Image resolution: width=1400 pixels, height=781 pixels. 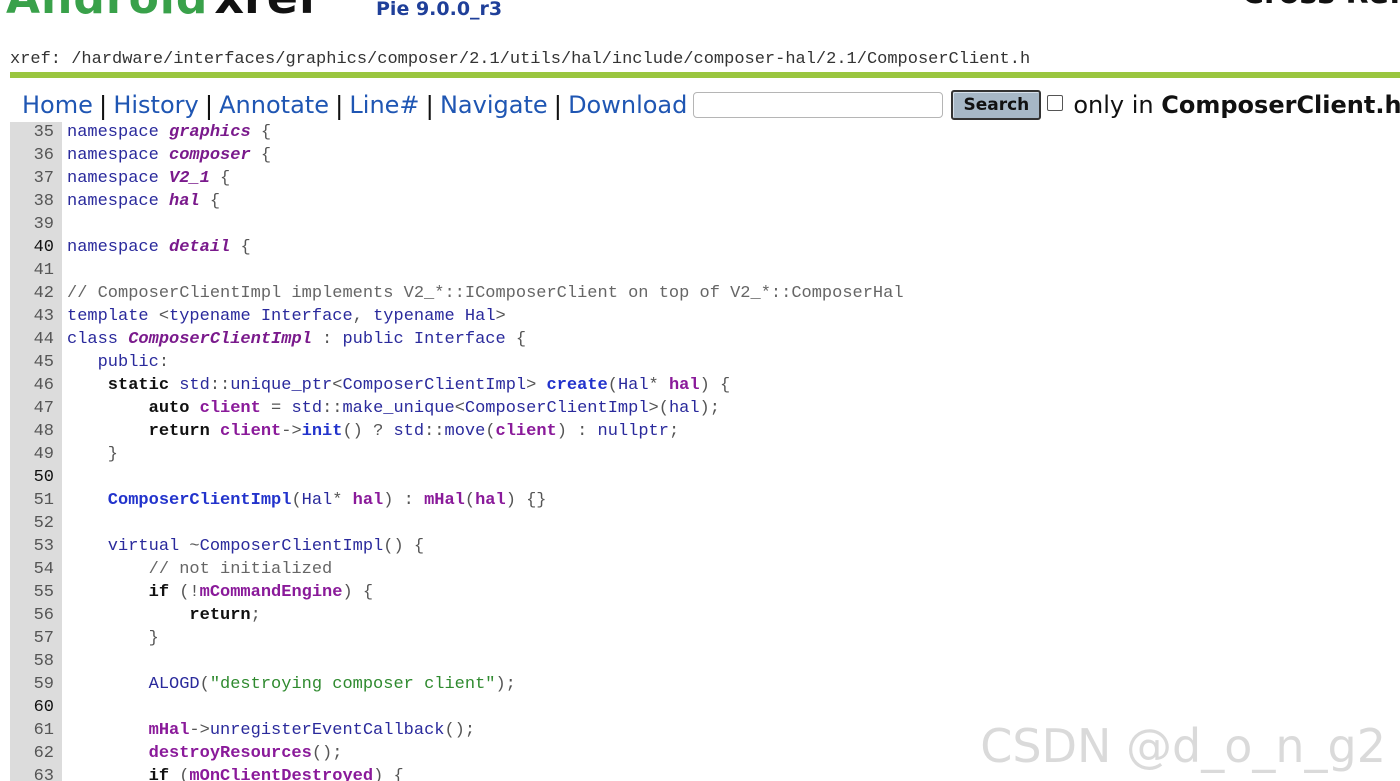 What do you see at coordinates (155, 105) in the screenshot?
I see `nav-history-link: History` at bounding box center [155, 105].